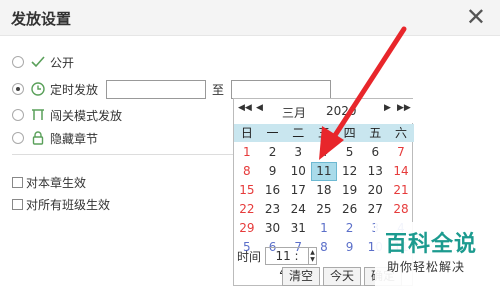 The width and height of the screenshot is (500, 286). What do you see at coordinates (18, 115) in the screenshot?
I see `radio-gate-mode` at bounding box center [18, 115].